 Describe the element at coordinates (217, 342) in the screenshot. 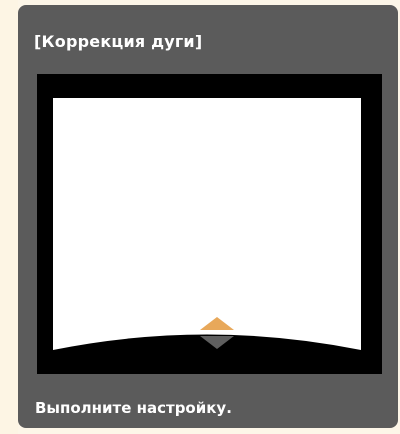

I see `down-arrow-icon` at that location.